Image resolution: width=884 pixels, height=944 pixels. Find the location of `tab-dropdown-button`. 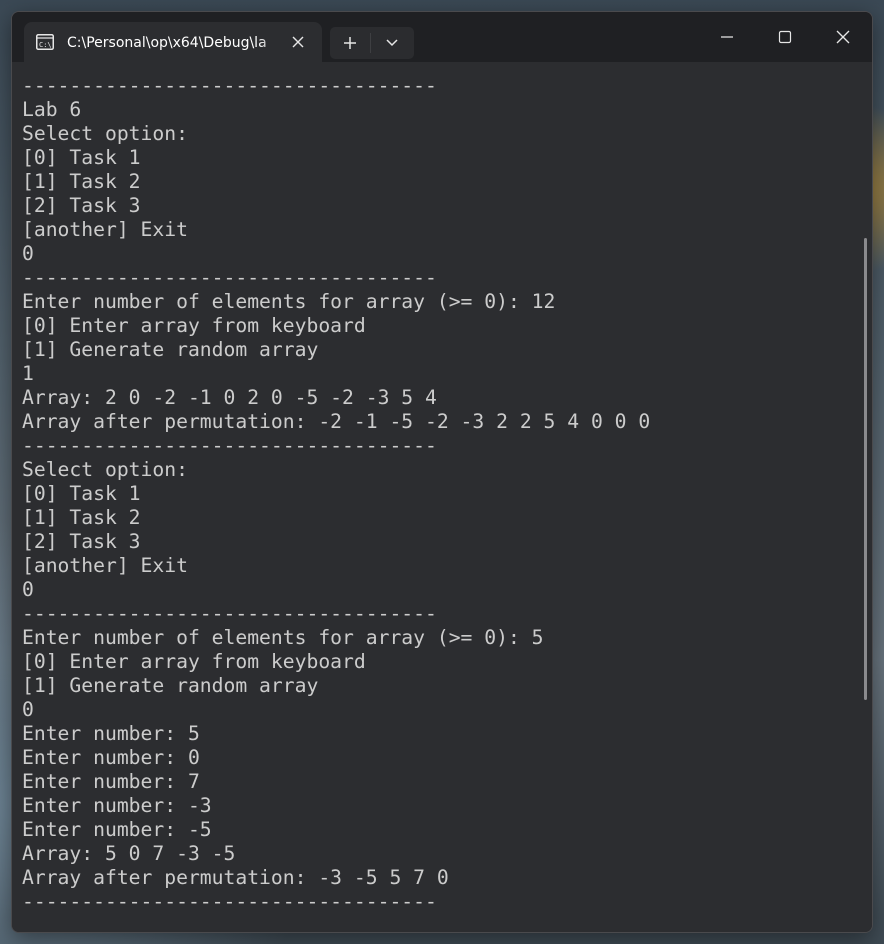

tab-dropdown-button is located at coordinates (392, 43).